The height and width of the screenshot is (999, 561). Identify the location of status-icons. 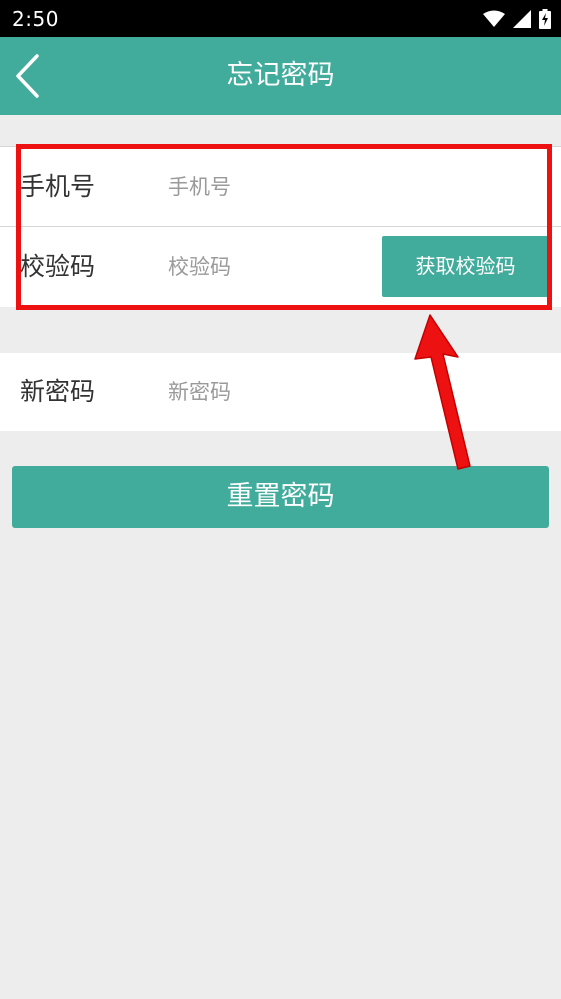
(517, 19).